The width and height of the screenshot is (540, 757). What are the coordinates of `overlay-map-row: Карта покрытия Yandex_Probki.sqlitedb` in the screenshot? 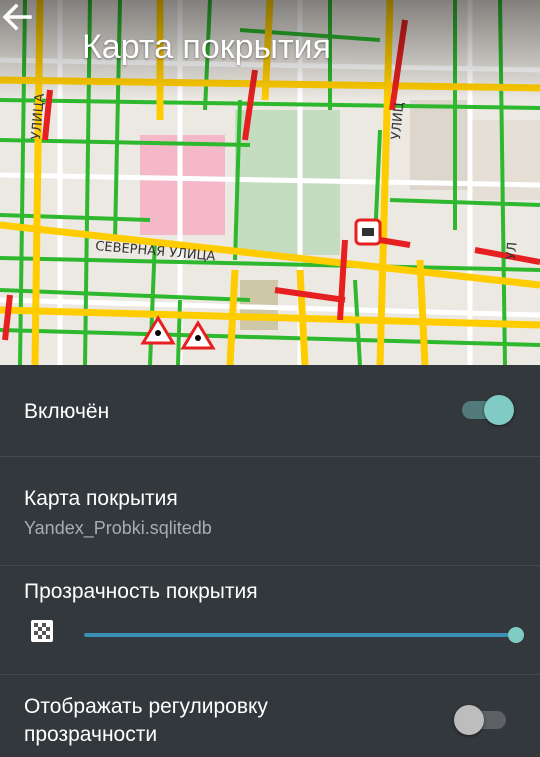 It's located at (270, 511).